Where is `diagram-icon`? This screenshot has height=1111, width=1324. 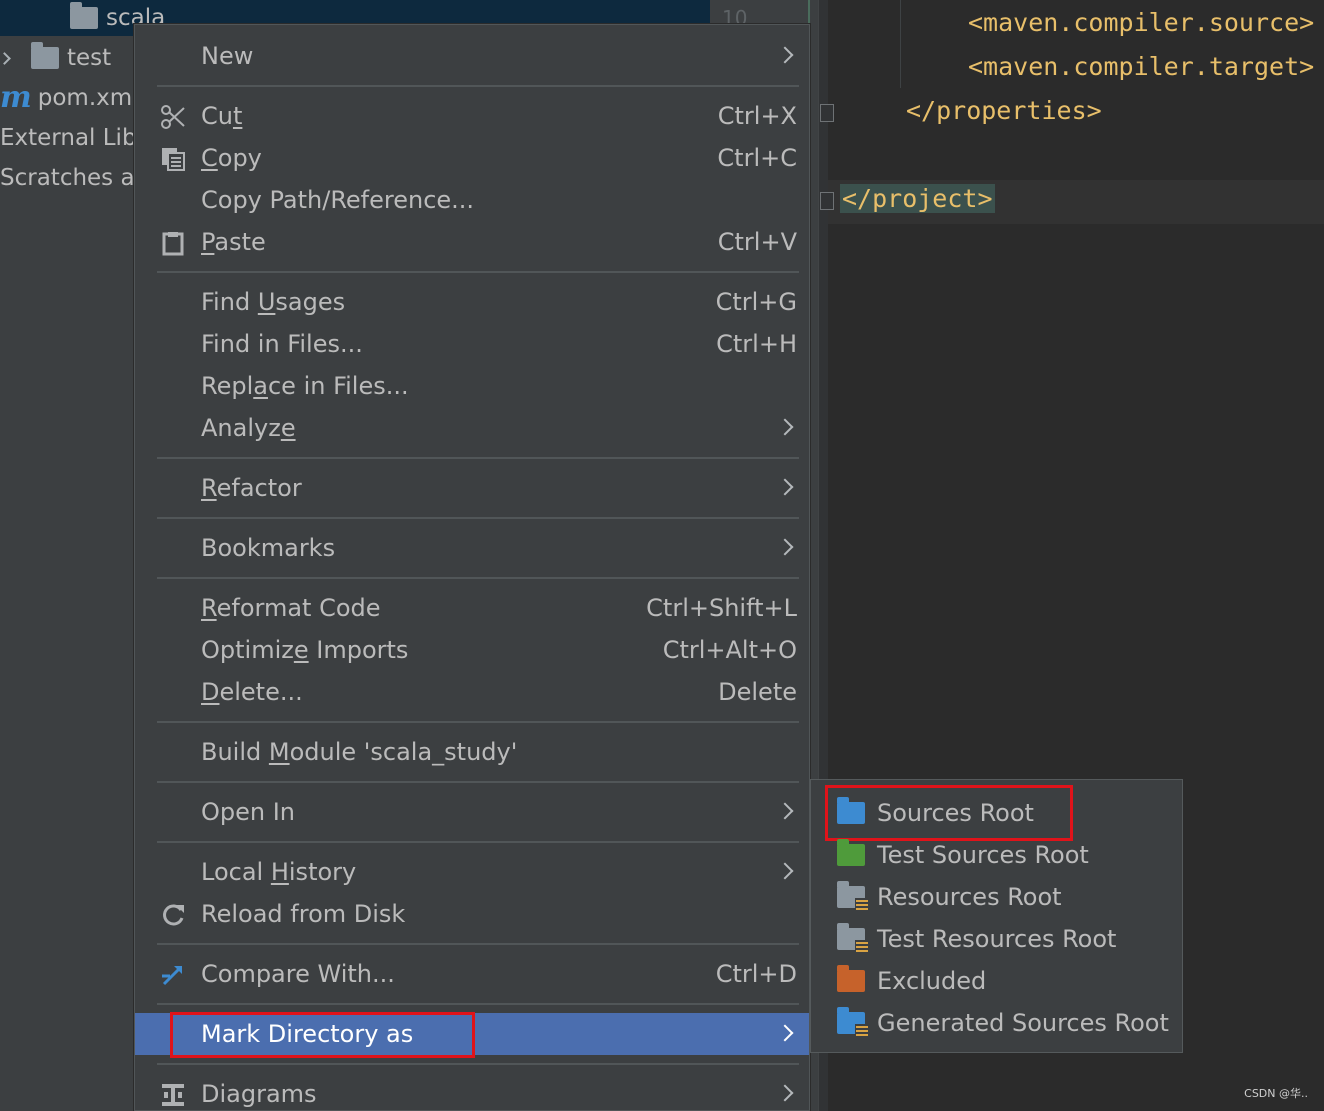
diagram-icon is located at coordinates (173, 1095).